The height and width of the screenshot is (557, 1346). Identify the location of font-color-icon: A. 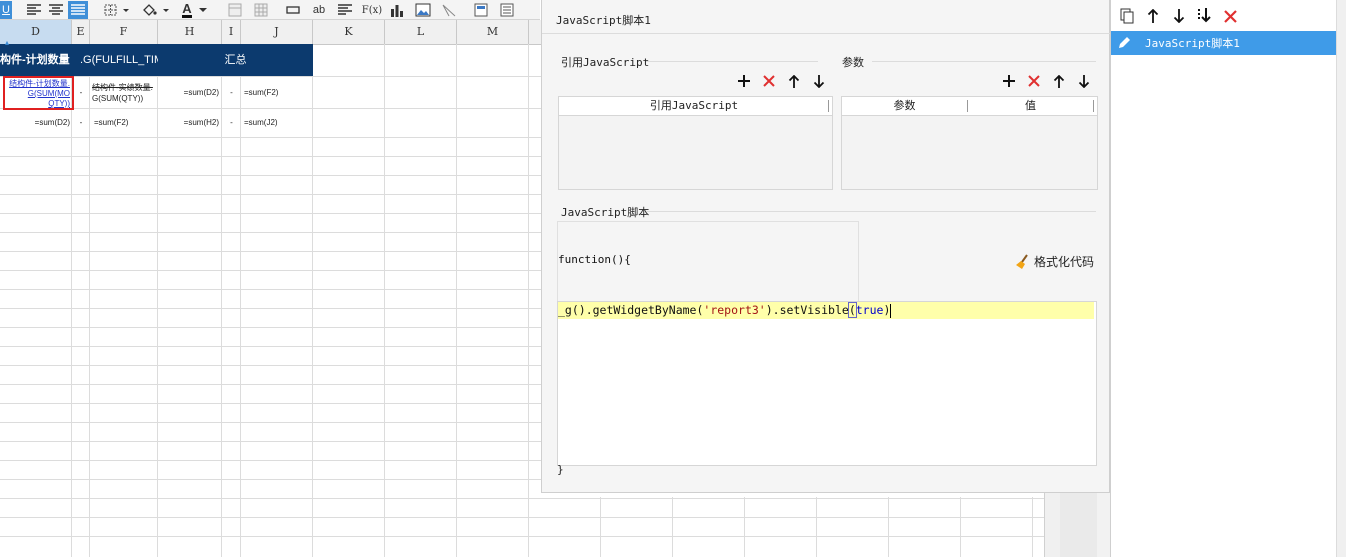
(187, 9).